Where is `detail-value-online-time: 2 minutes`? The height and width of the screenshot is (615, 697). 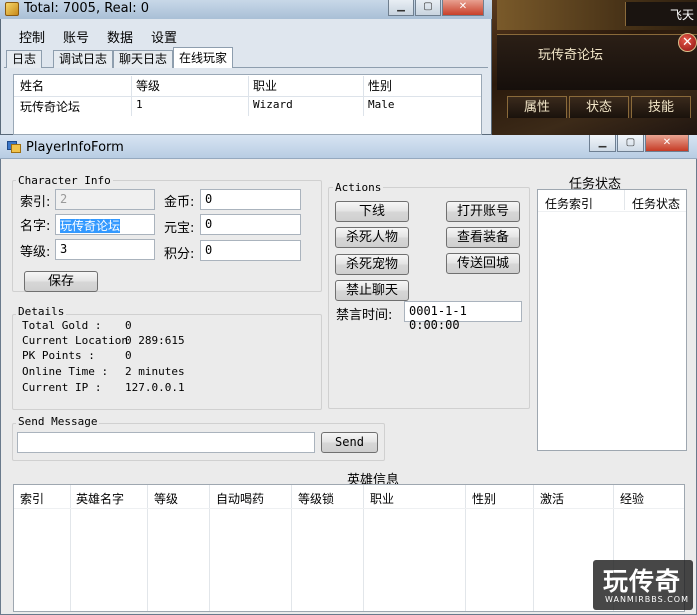
detail-value-online-time: 2 minutes is located at coordinates (155, 371).